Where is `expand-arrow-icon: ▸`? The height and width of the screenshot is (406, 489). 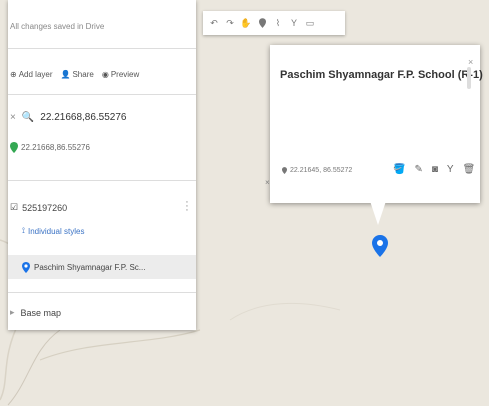
expand-arrow-icon: ▸ is located at coordinates (12, 312).